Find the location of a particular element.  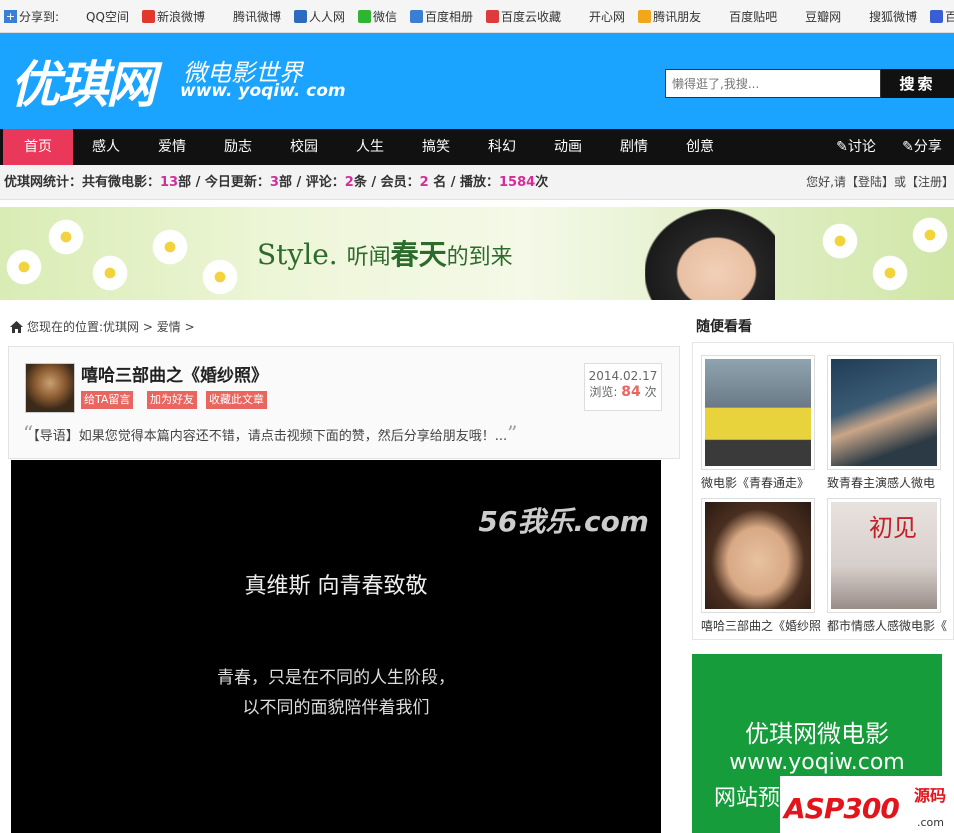

login-hint: 您好,请【登陆】或【注册】 is located at coordinates (880, 182).